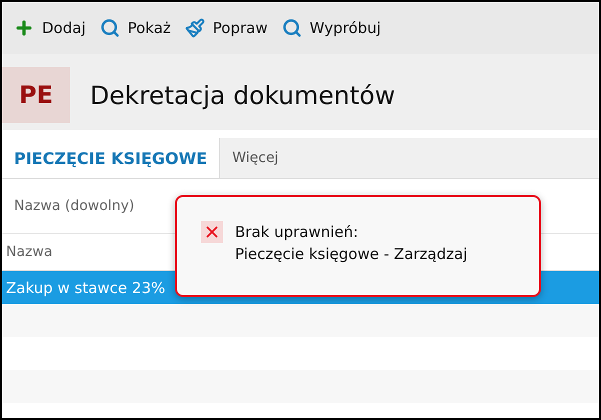 This screenshot has height=420, width=601. I want to click on module-badge: PE, so click(36, 95).